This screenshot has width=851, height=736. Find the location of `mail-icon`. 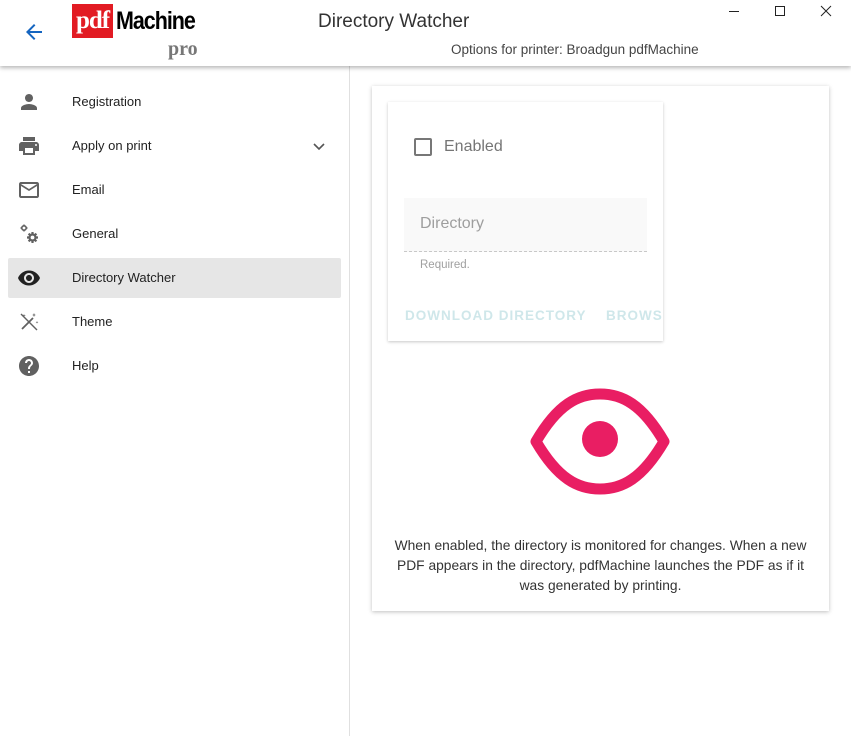

mail-icon is located at coordinates (29, 190).